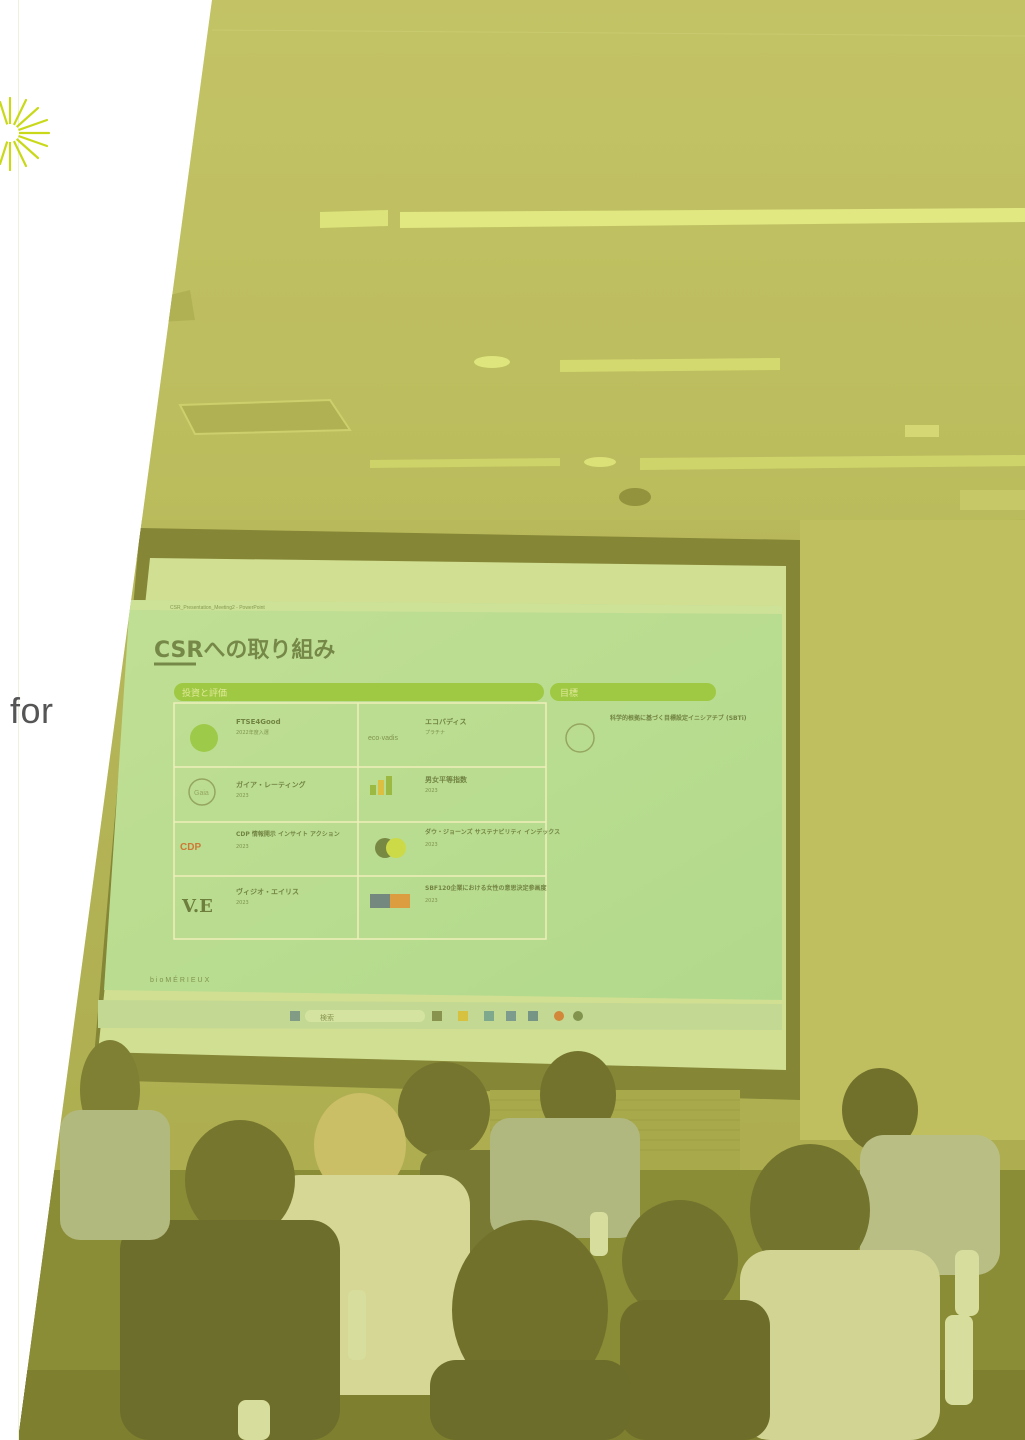 This screenshot has height=1440, width=1025. What do you see at coordinates (32, 710) in the screenshot?
I see `side-text: for` at bounding box center [32, 710].